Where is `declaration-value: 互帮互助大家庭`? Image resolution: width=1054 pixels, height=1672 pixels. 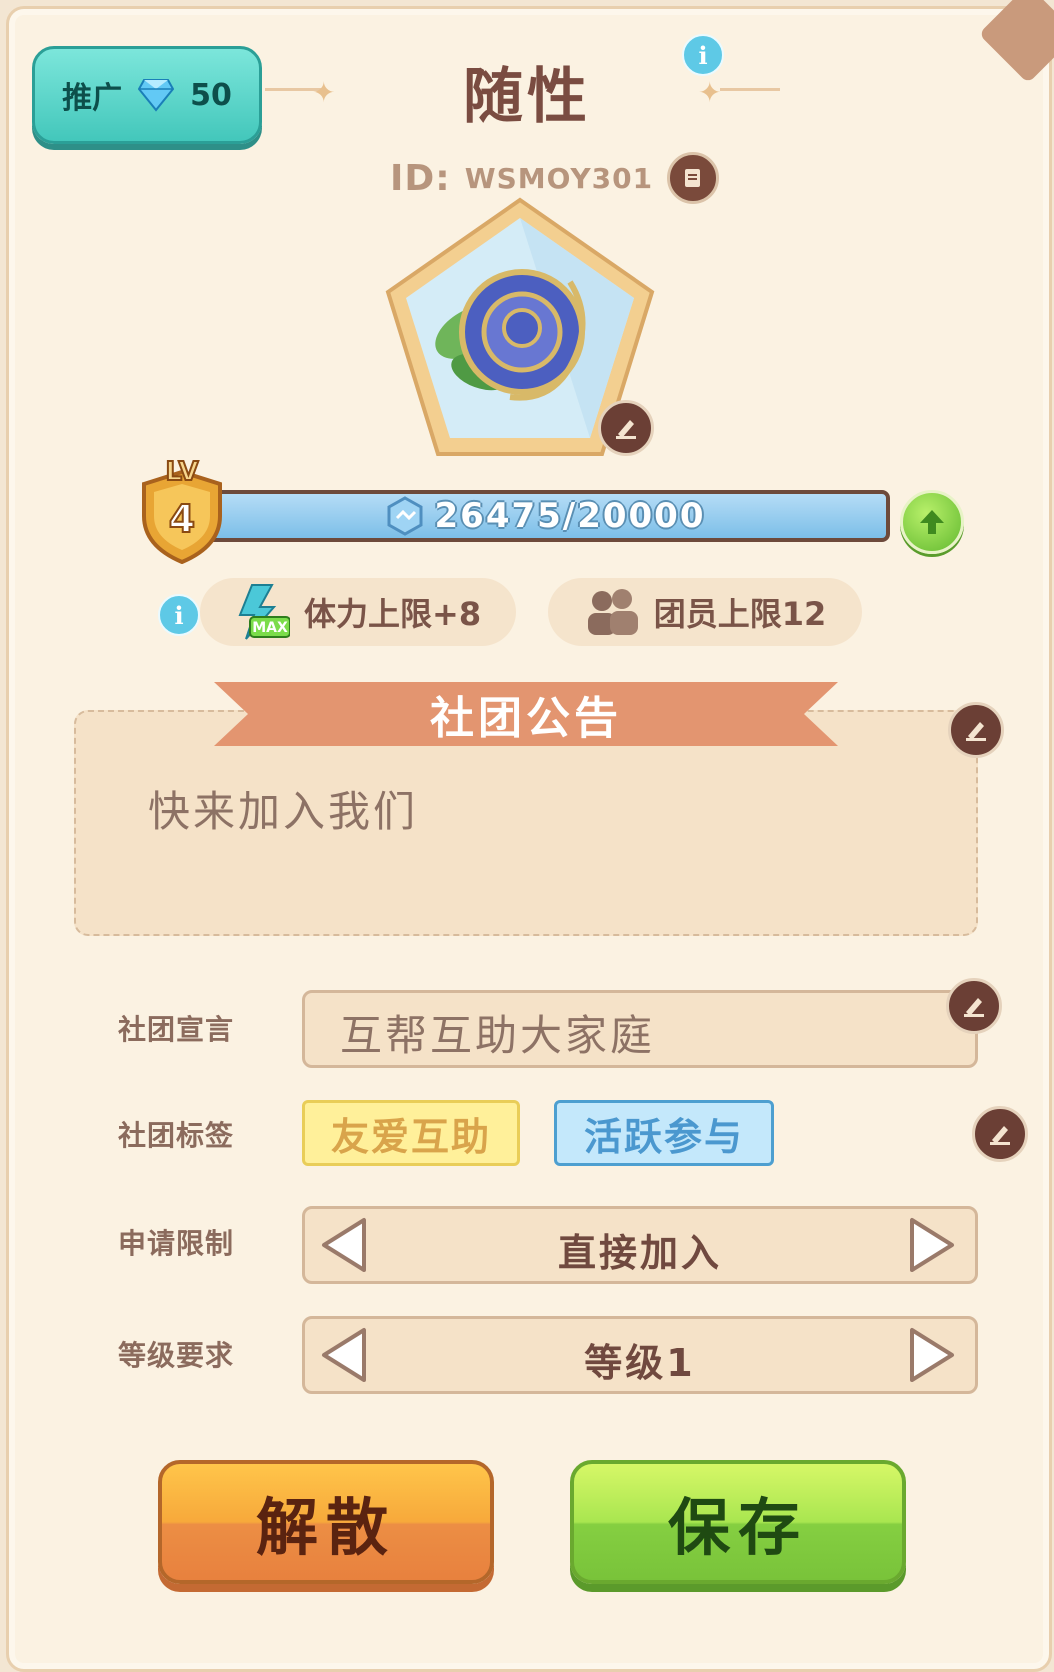 declaration-value: 互帮互助大家庭 is located at coordinates (498, 1035).